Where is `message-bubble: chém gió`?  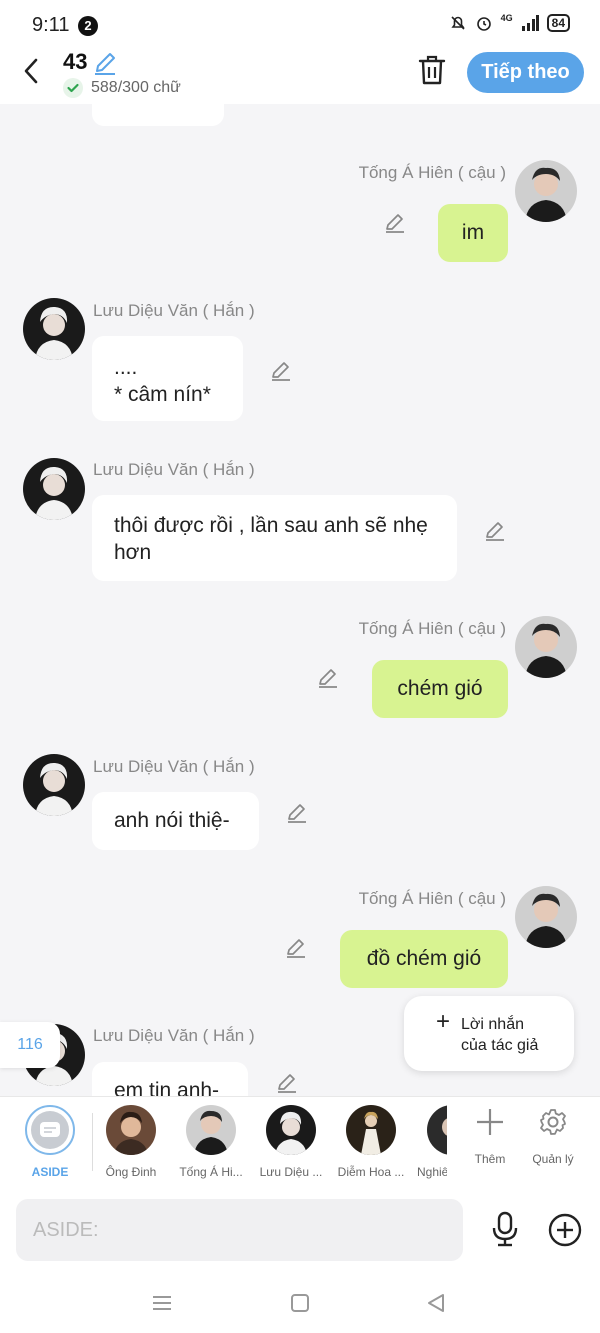 message-bubble: chém gió is located at coordinates (440, 689).